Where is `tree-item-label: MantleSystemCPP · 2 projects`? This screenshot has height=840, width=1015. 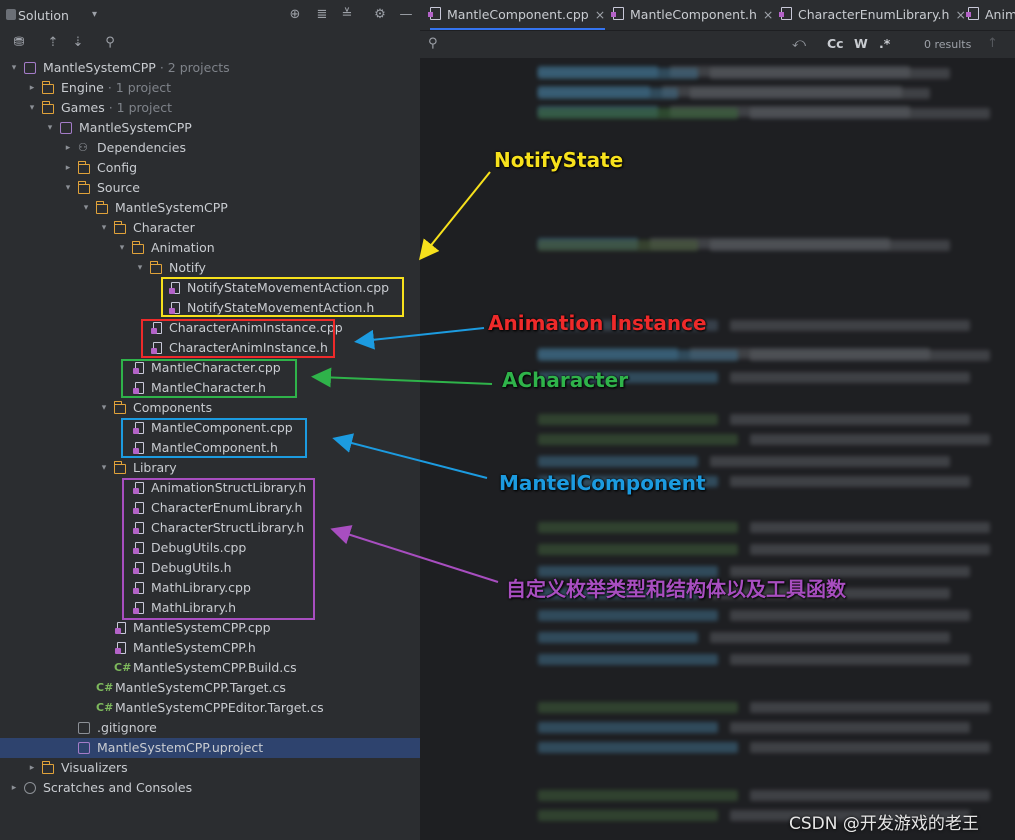 tree-item-label: MantleSystemCPP · 2 projects is located at coordinates (136, 67).